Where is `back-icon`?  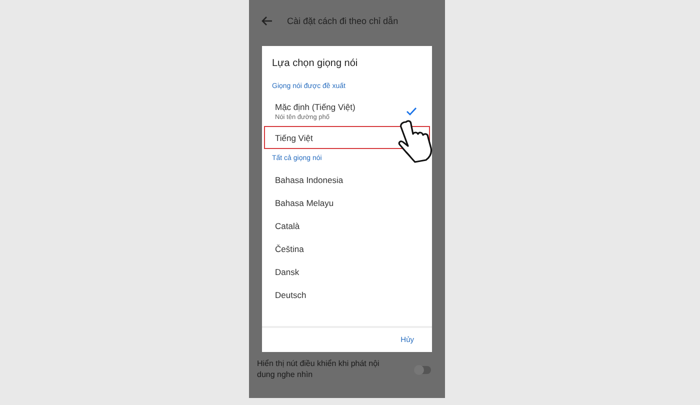 back-icon is located at coordinates (267, 21).